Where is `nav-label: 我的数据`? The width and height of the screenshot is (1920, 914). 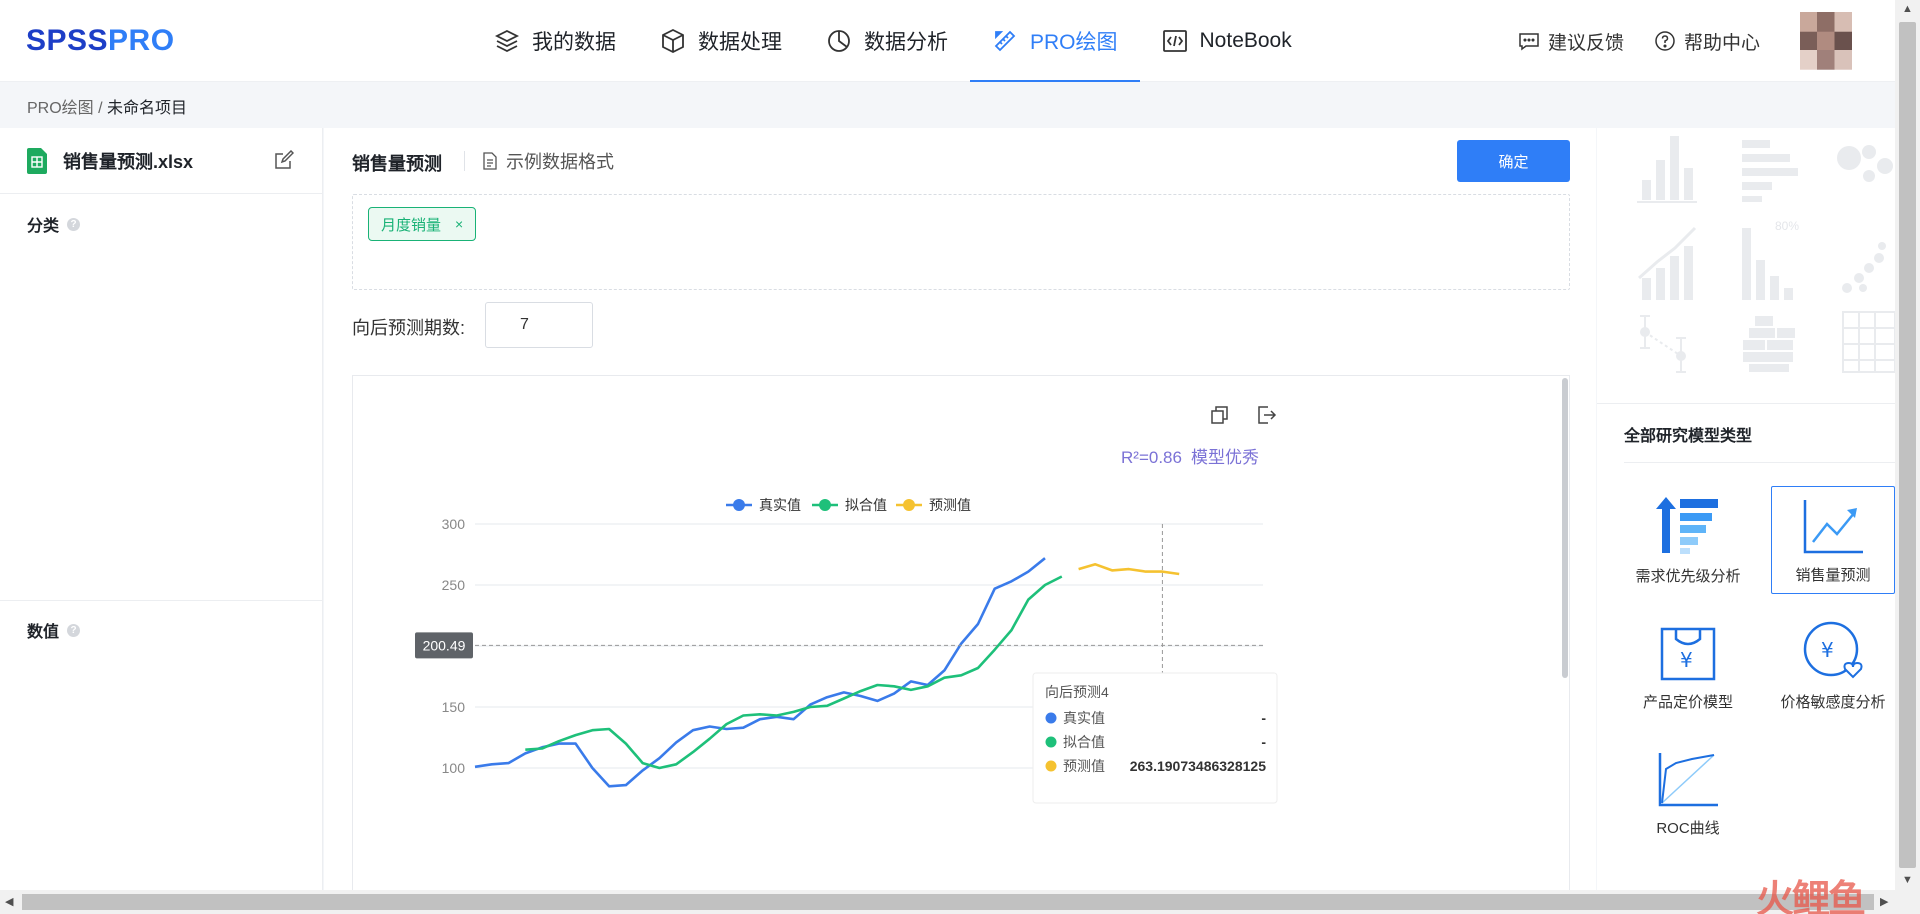
nav-label: 我的数据 is located at coordinates (574, 42).